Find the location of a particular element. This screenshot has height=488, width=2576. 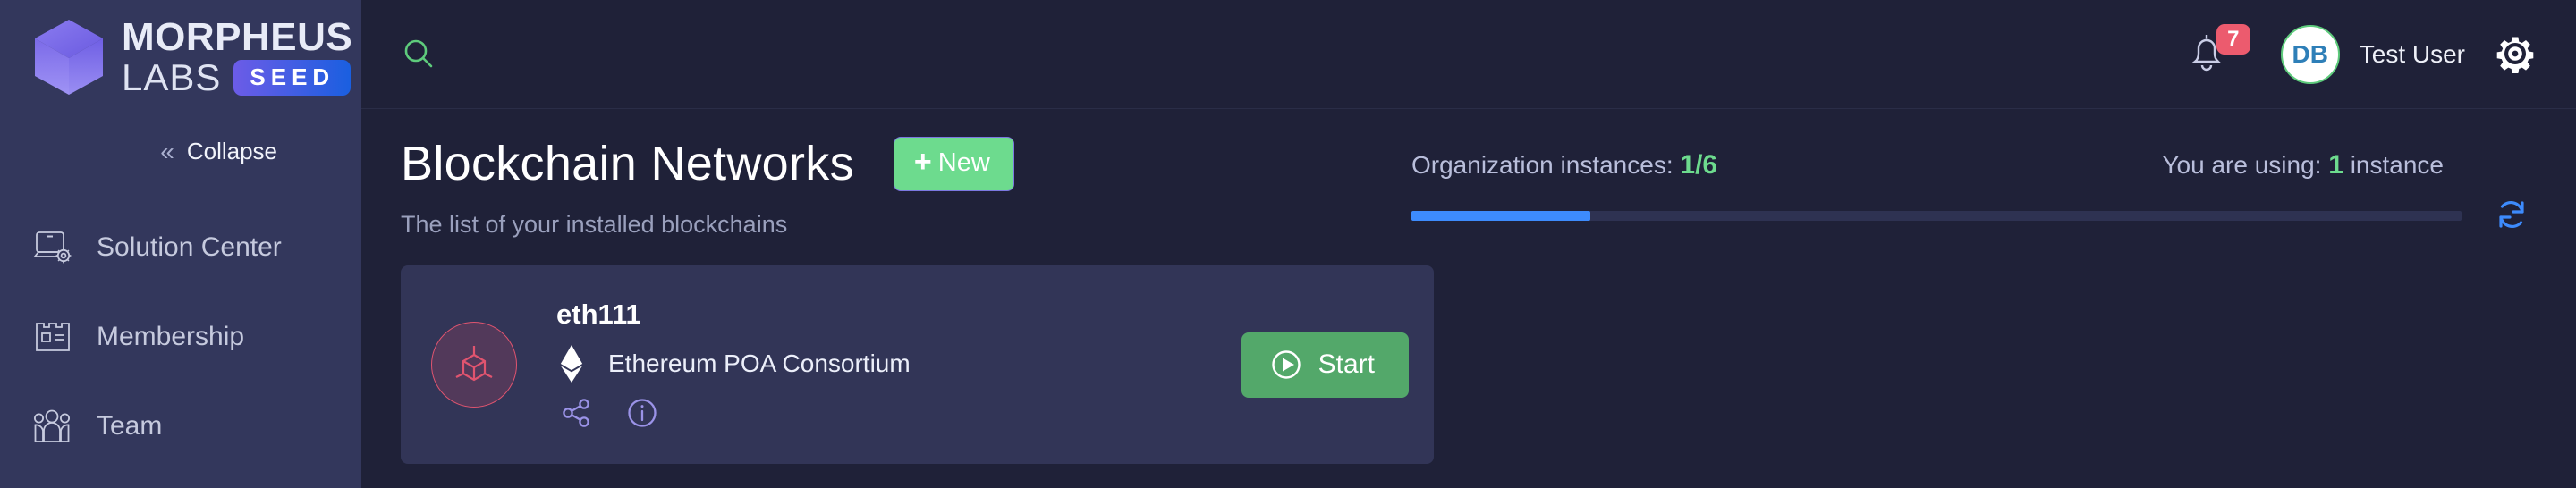

gear-icon is located at coordinates (2515, 55).